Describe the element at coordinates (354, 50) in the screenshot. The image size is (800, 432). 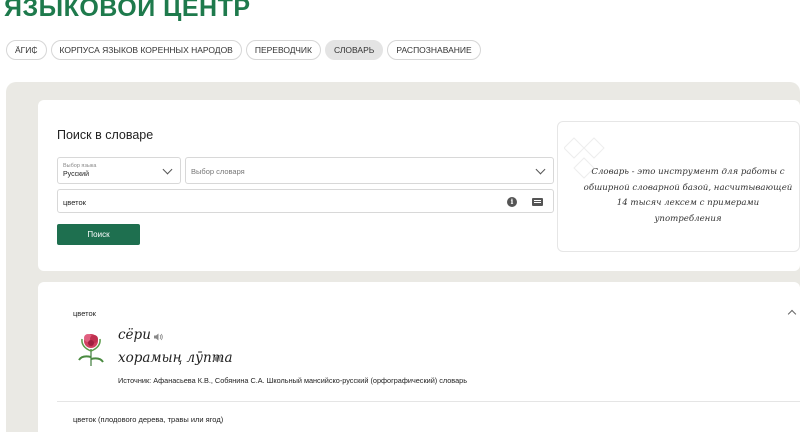
I see `tab-dictionary: СЛОВАРЬ` at that location.